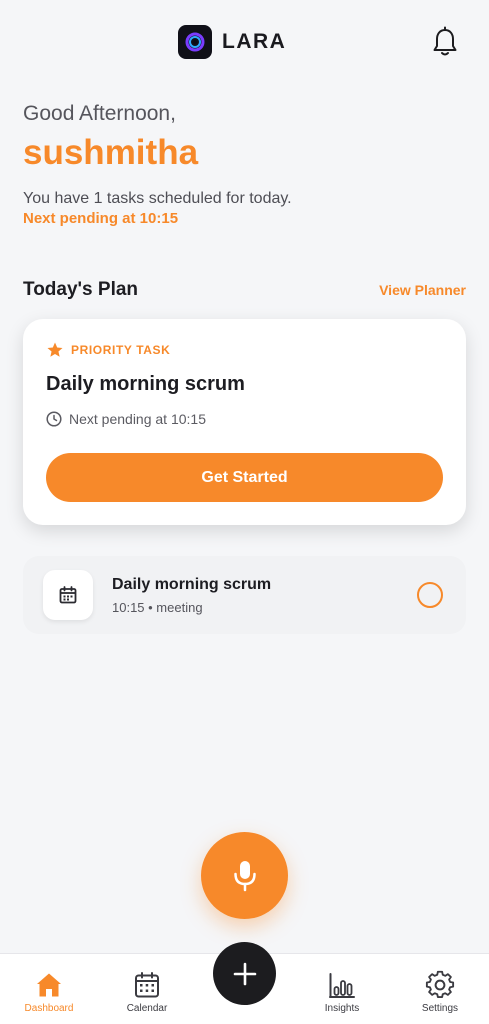 This screenshot has height=1024, width=489. Describe the element at coordinates (99, 113) in the screenshot. I see `greeting-salutation: Good Afternoon,` at that location.